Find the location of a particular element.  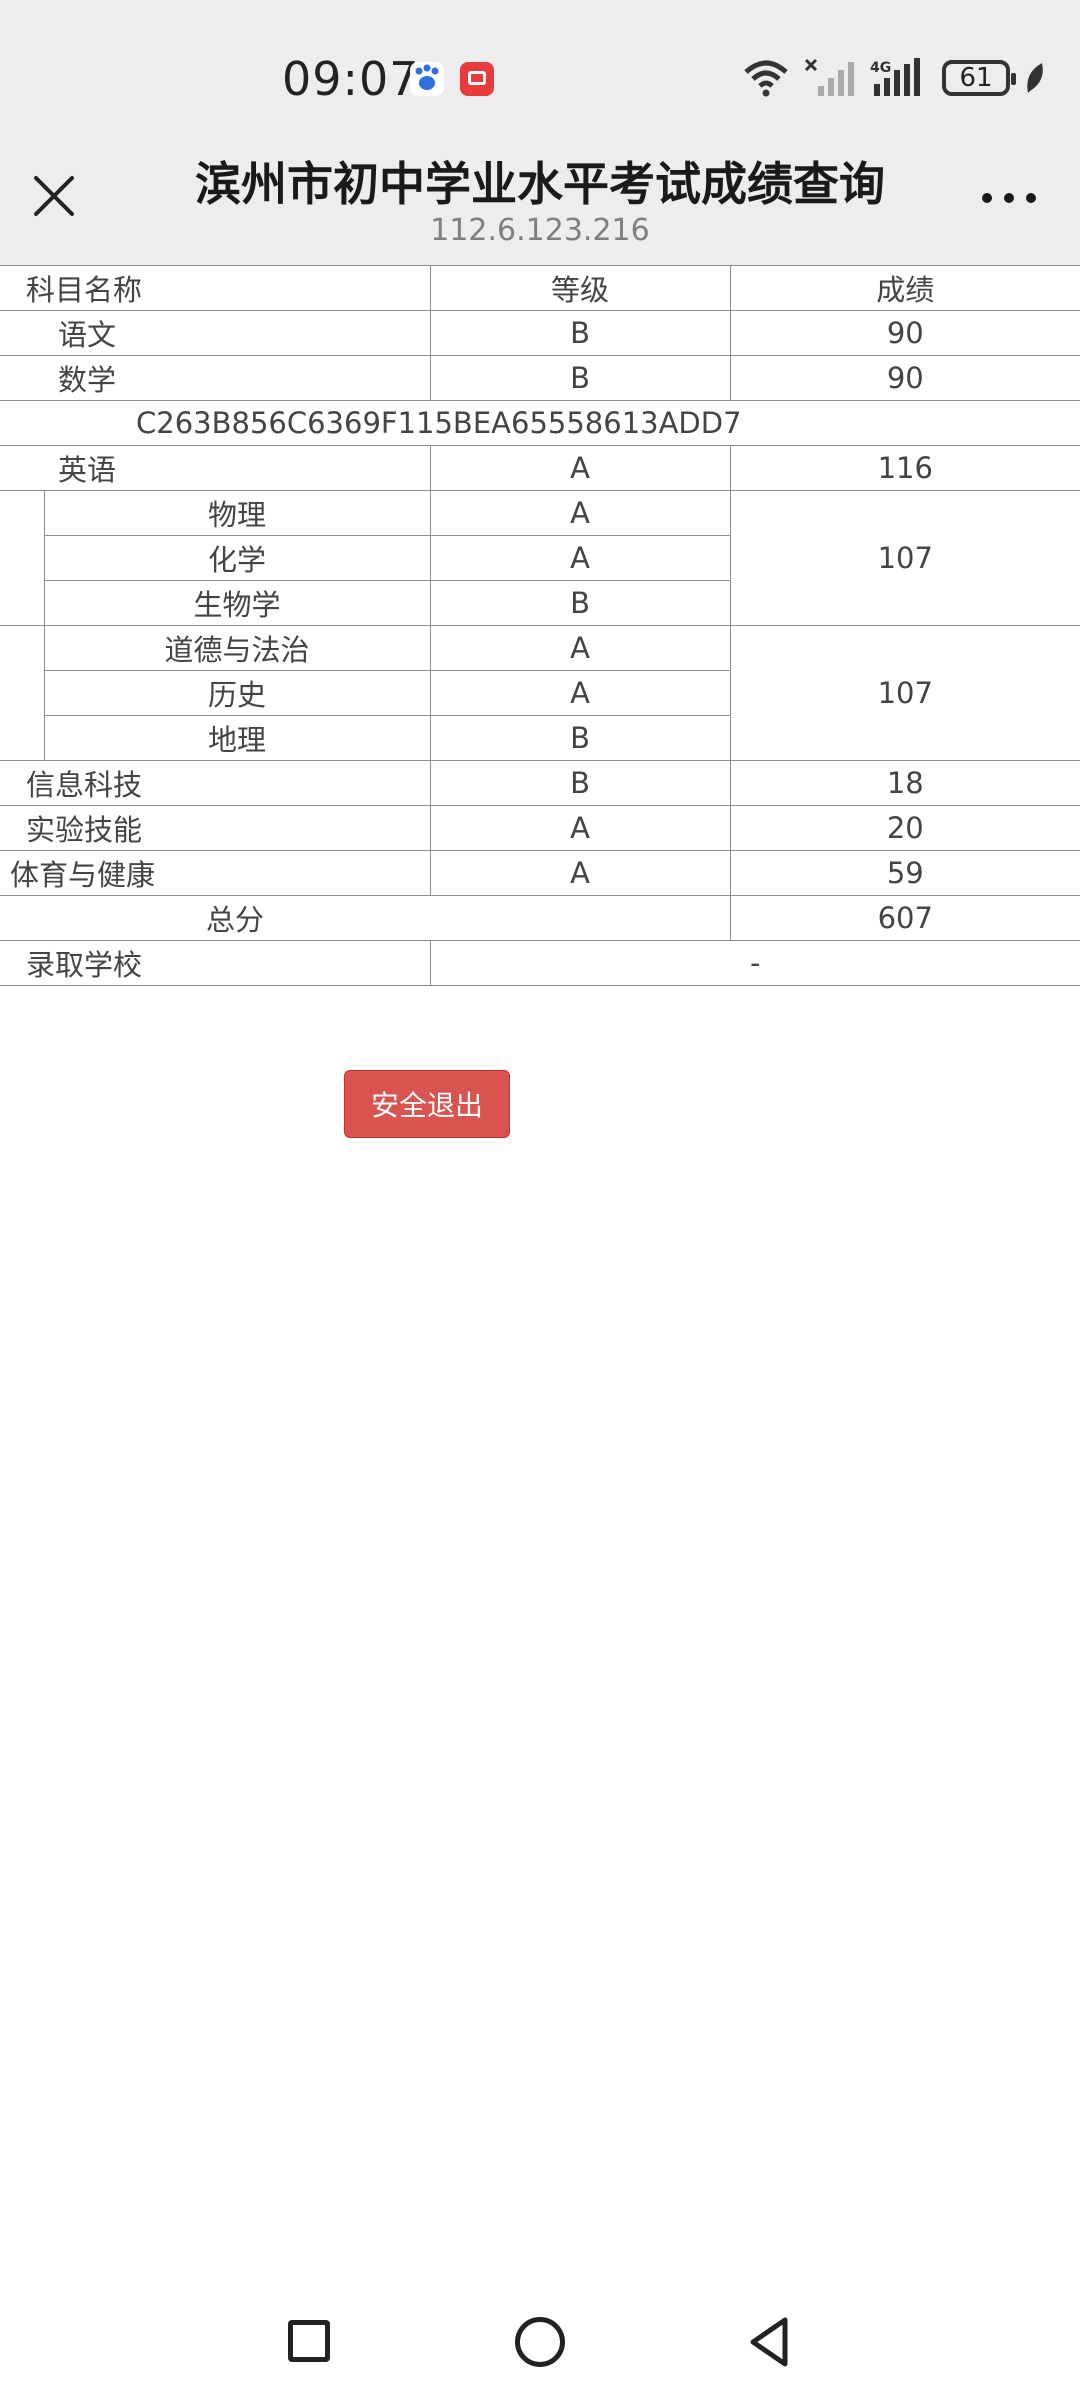

table-row: 信息科技 B 18 is located at coordinates (540, 783).